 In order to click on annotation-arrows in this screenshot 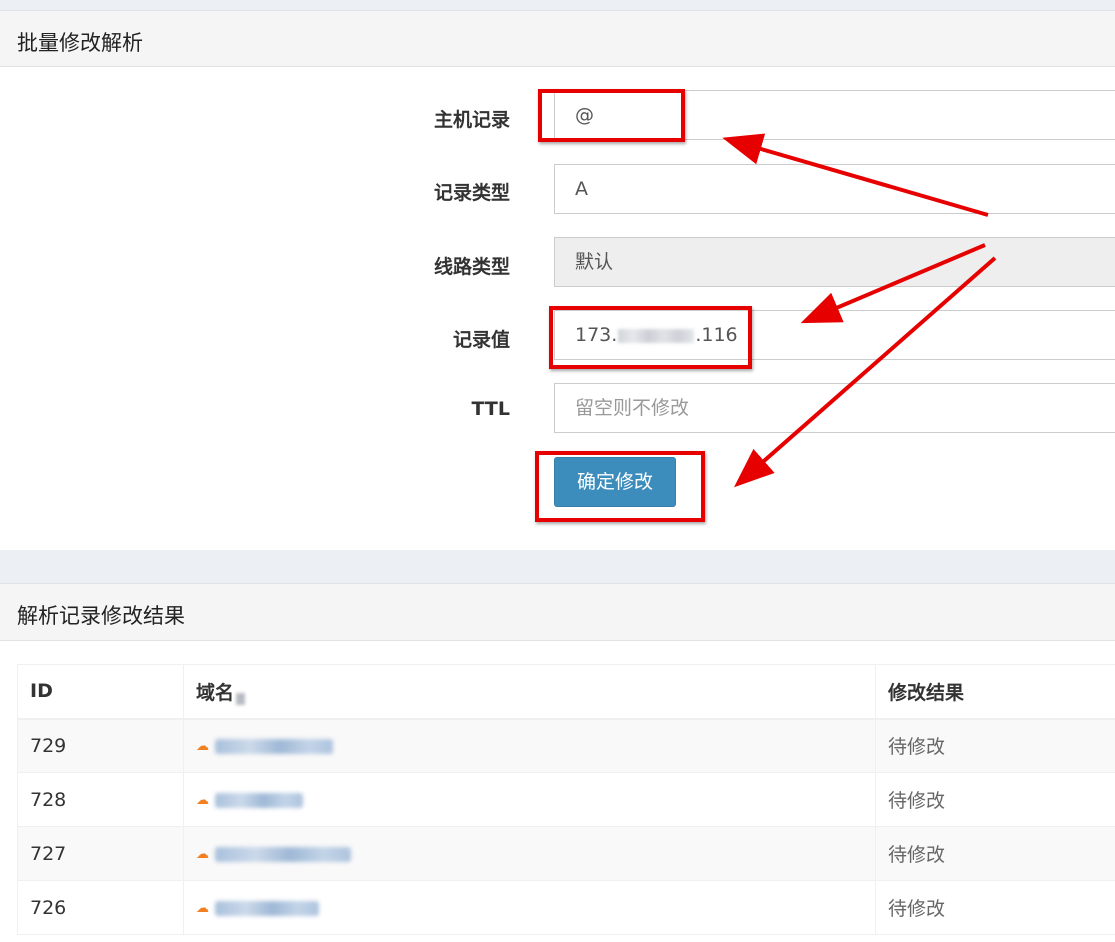, I will do `click(859, 310)`.